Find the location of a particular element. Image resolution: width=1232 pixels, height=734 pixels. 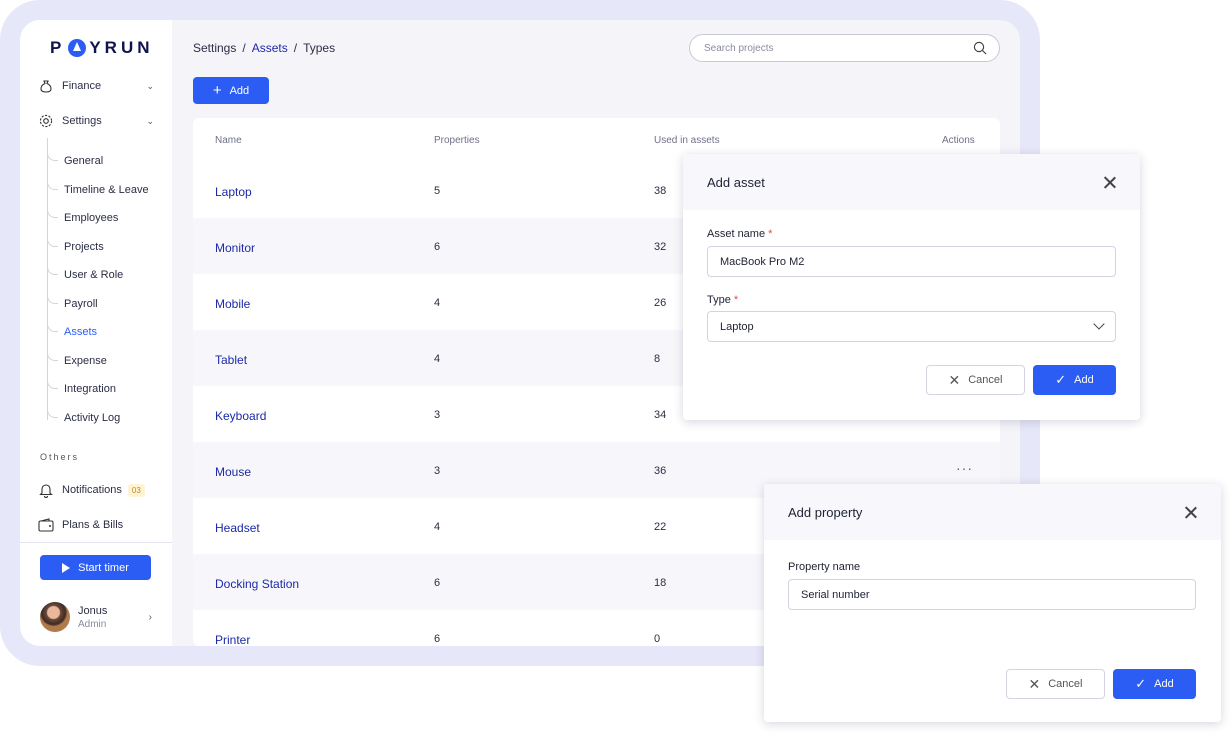

type-select: Laptop is located at coordinates (911, 326).